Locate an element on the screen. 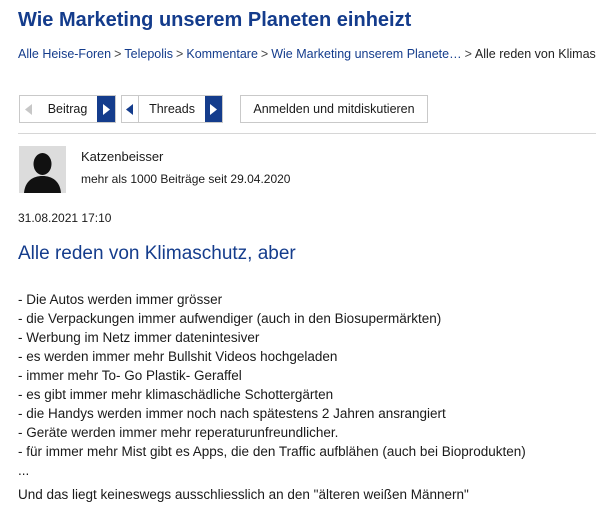 The height and width of the screenshot is (529, 596). next-thread-button is located at coordinates (213, 109).